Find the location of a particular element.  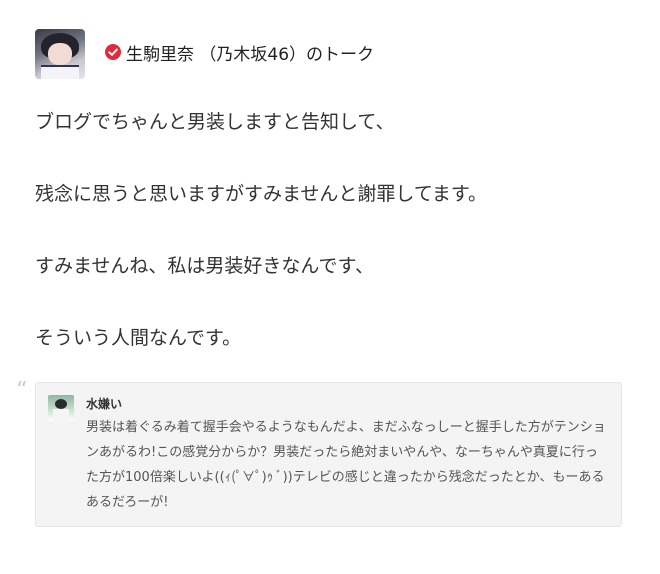

quote-icon: “ is located at coordinates (22, 390).